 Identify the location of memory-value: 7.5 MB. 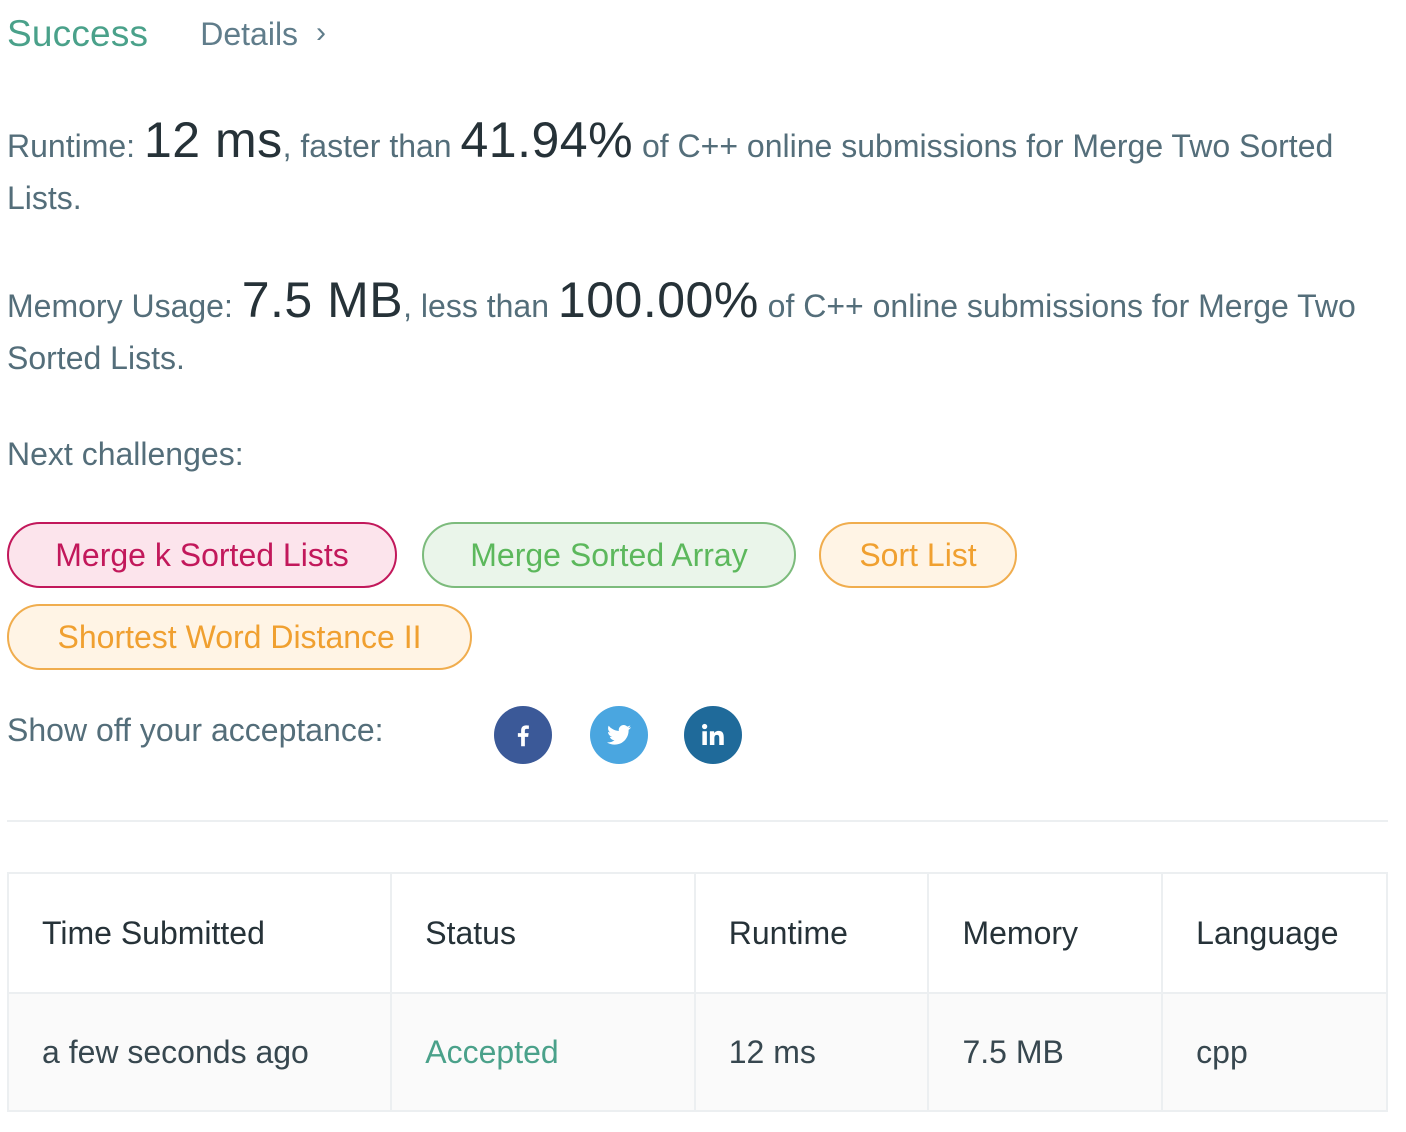
(322, 300).